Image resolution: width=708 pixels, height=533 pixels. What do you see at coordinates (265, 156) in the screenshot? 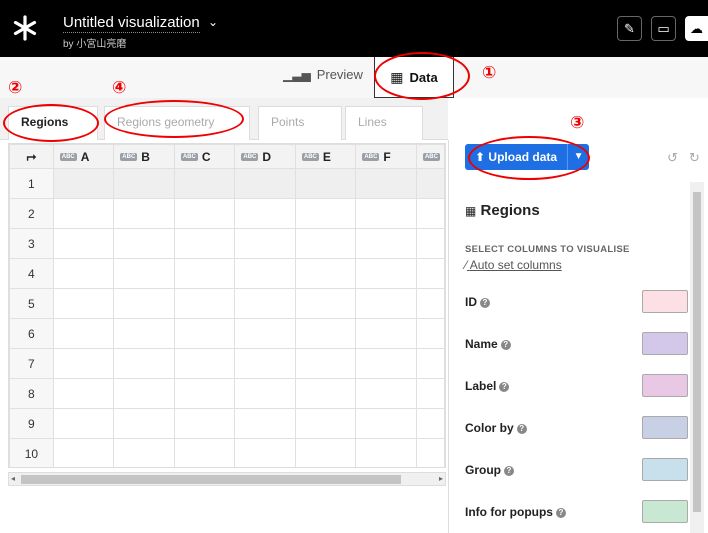
I see `column-header: ABC D` at bounding box center [265, 156].